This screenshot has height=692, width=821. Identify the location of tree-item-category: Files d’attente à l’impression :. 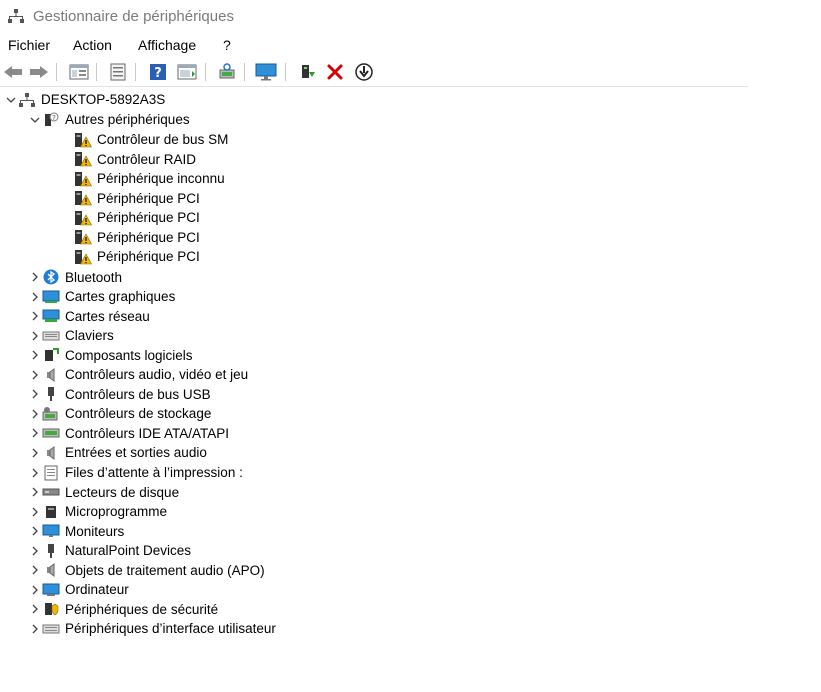
(135, 472).